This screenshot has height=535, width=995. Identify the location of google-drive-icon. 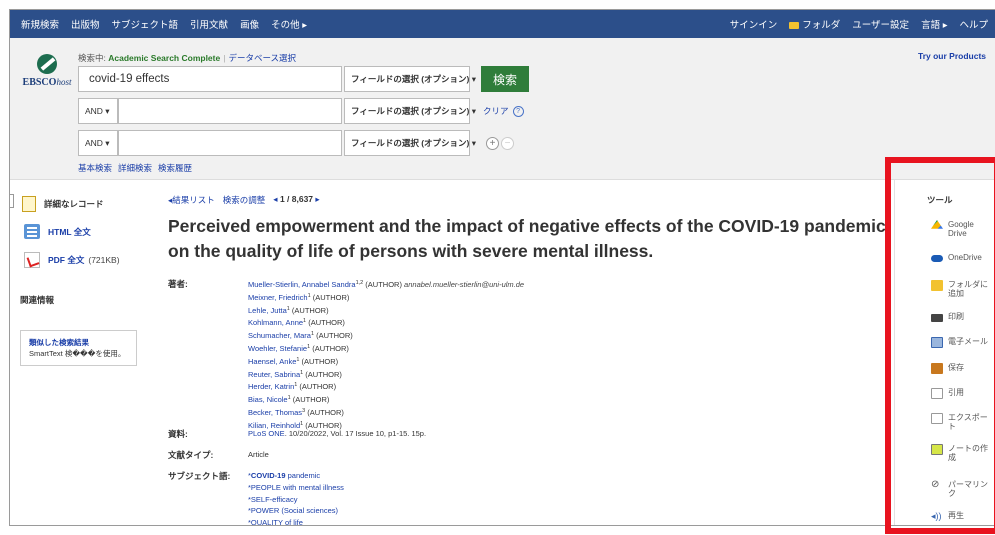
(937, 224).